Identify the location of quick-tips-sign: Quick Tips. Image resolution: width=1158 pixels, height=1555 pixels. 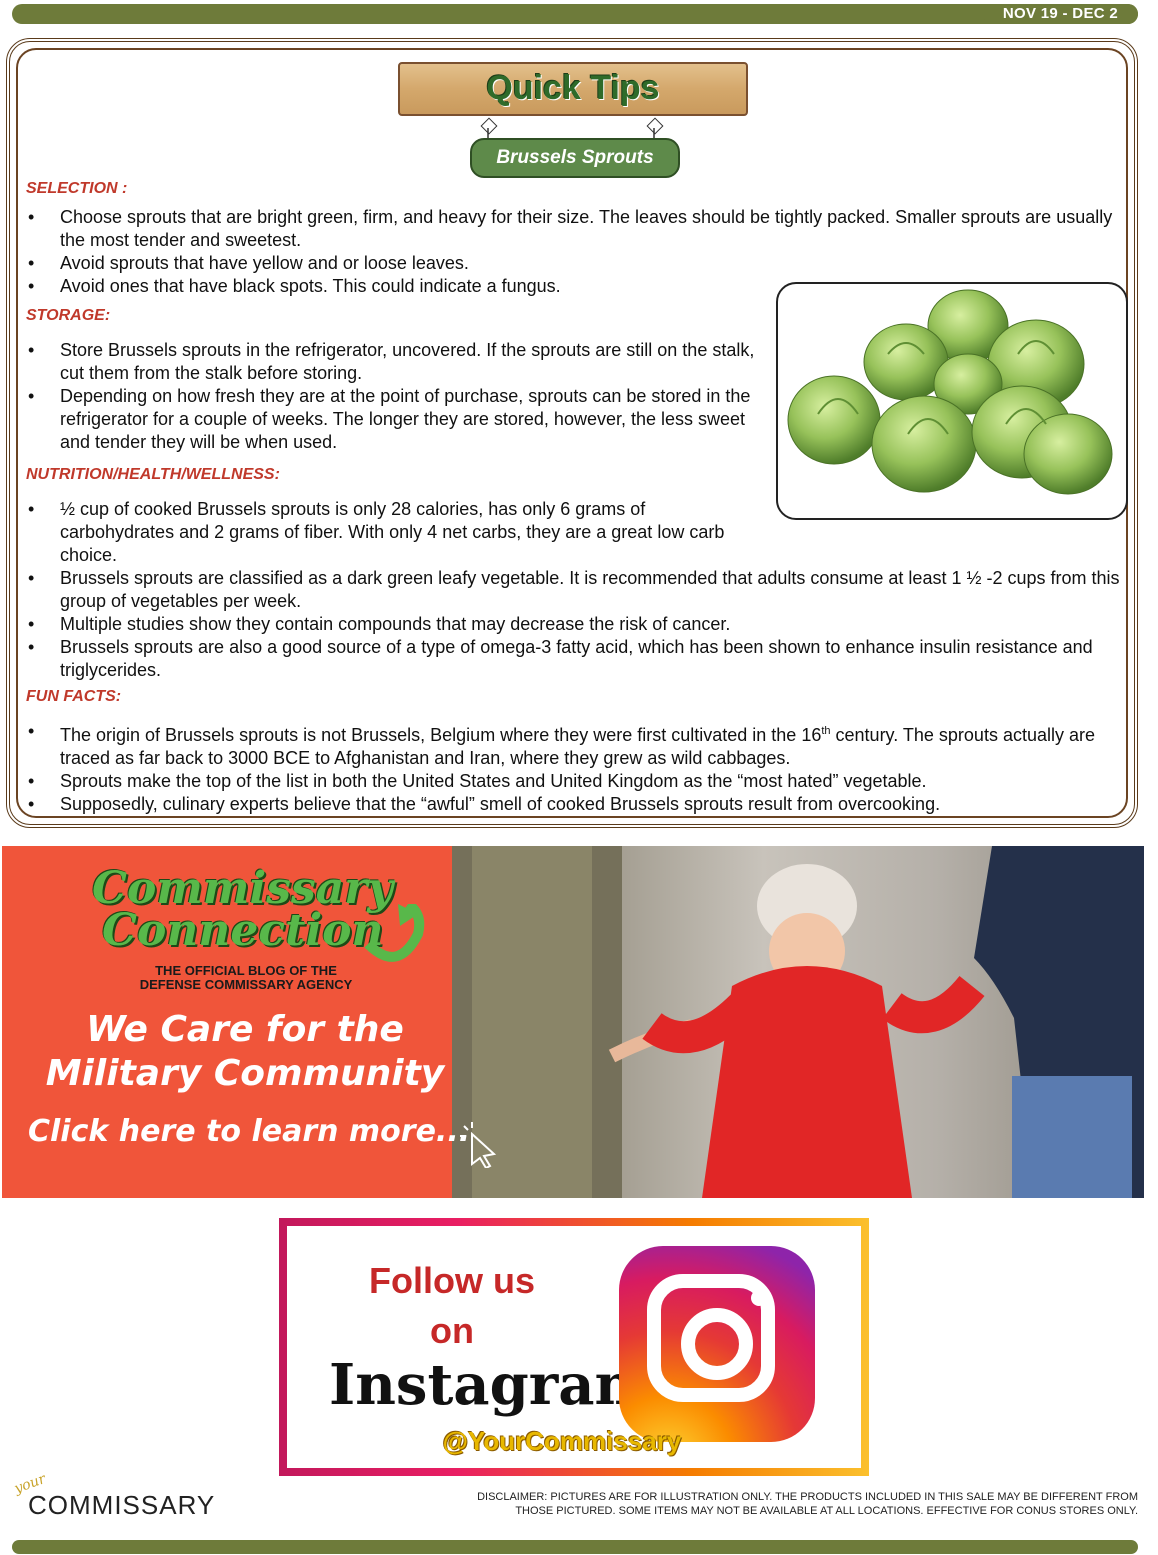
(573, 89).